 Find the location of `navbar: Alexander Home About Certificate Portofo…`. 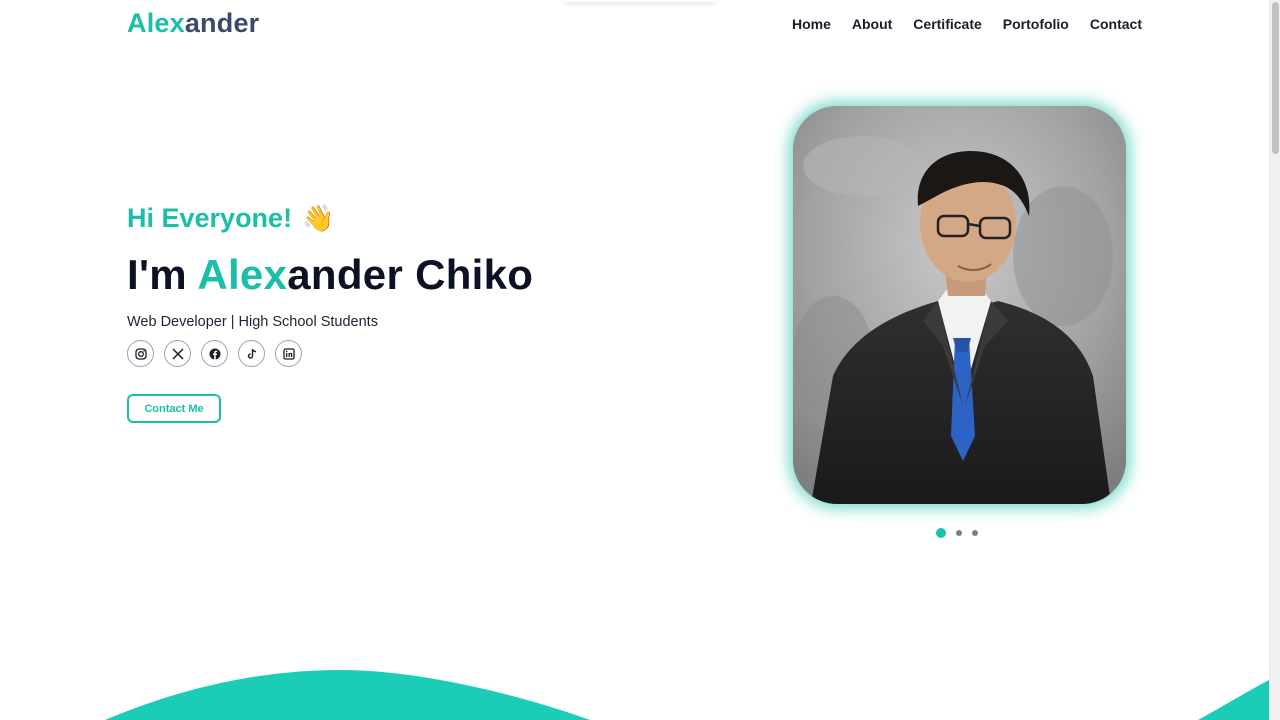

navbar: Alexander Home About Certificate Portofo… is located at coordinates (634, 24).